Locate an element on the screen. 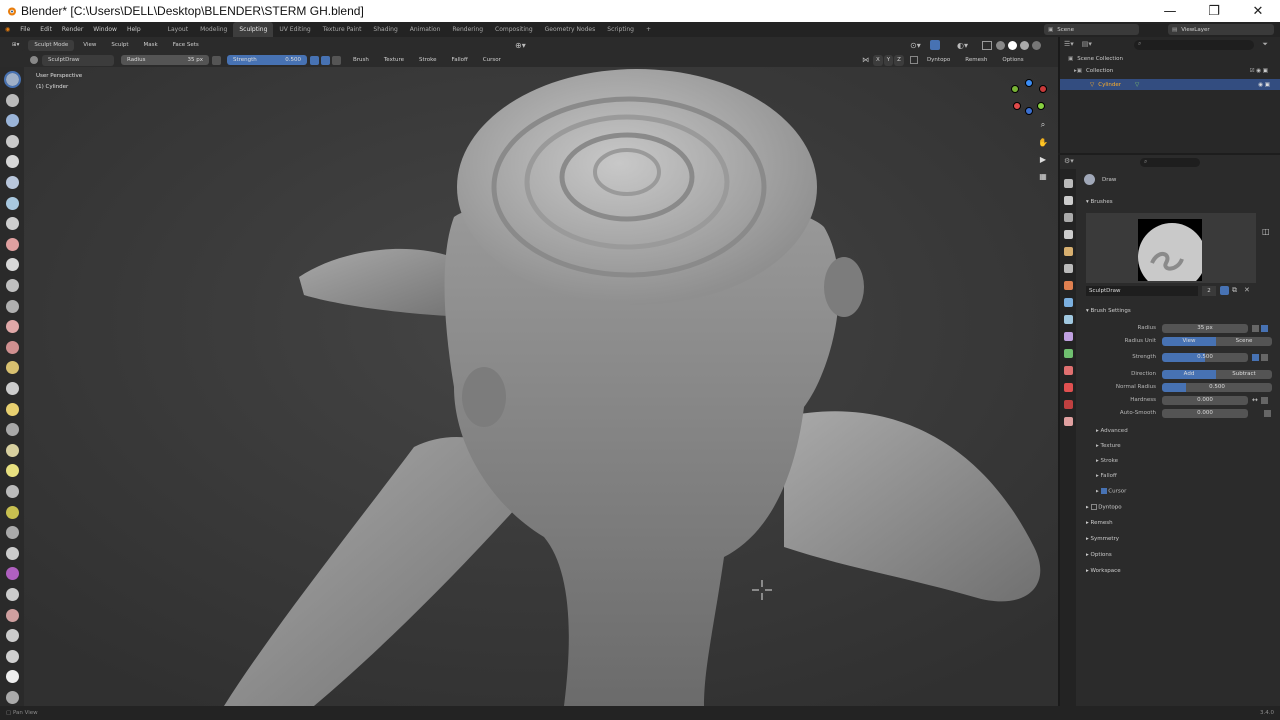  menu-render: Render is located at coordinates (72, 29).